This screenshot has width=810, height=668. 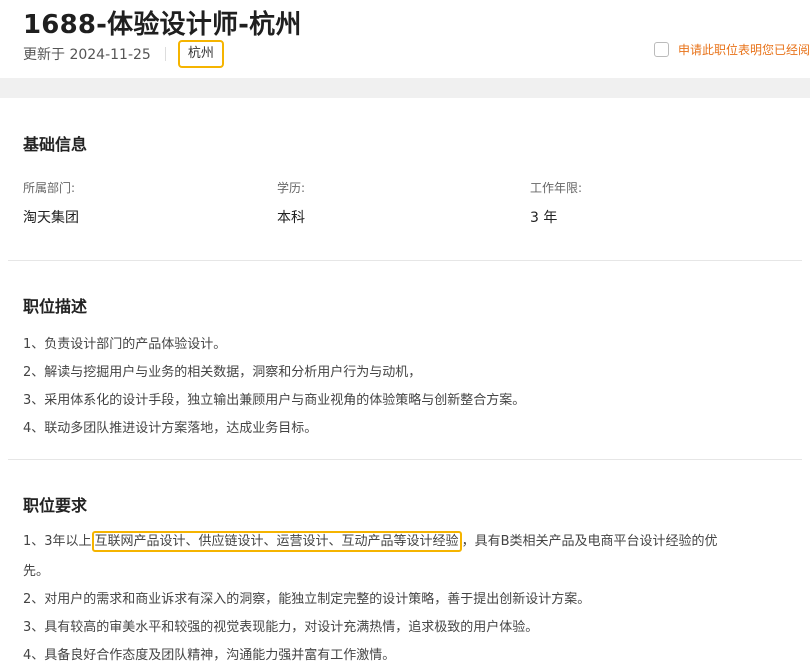 What do you see at coordinates (556, 188) in the screenshot?
I see `experience-label: 工作年限:` at bounding box center [556, 188].